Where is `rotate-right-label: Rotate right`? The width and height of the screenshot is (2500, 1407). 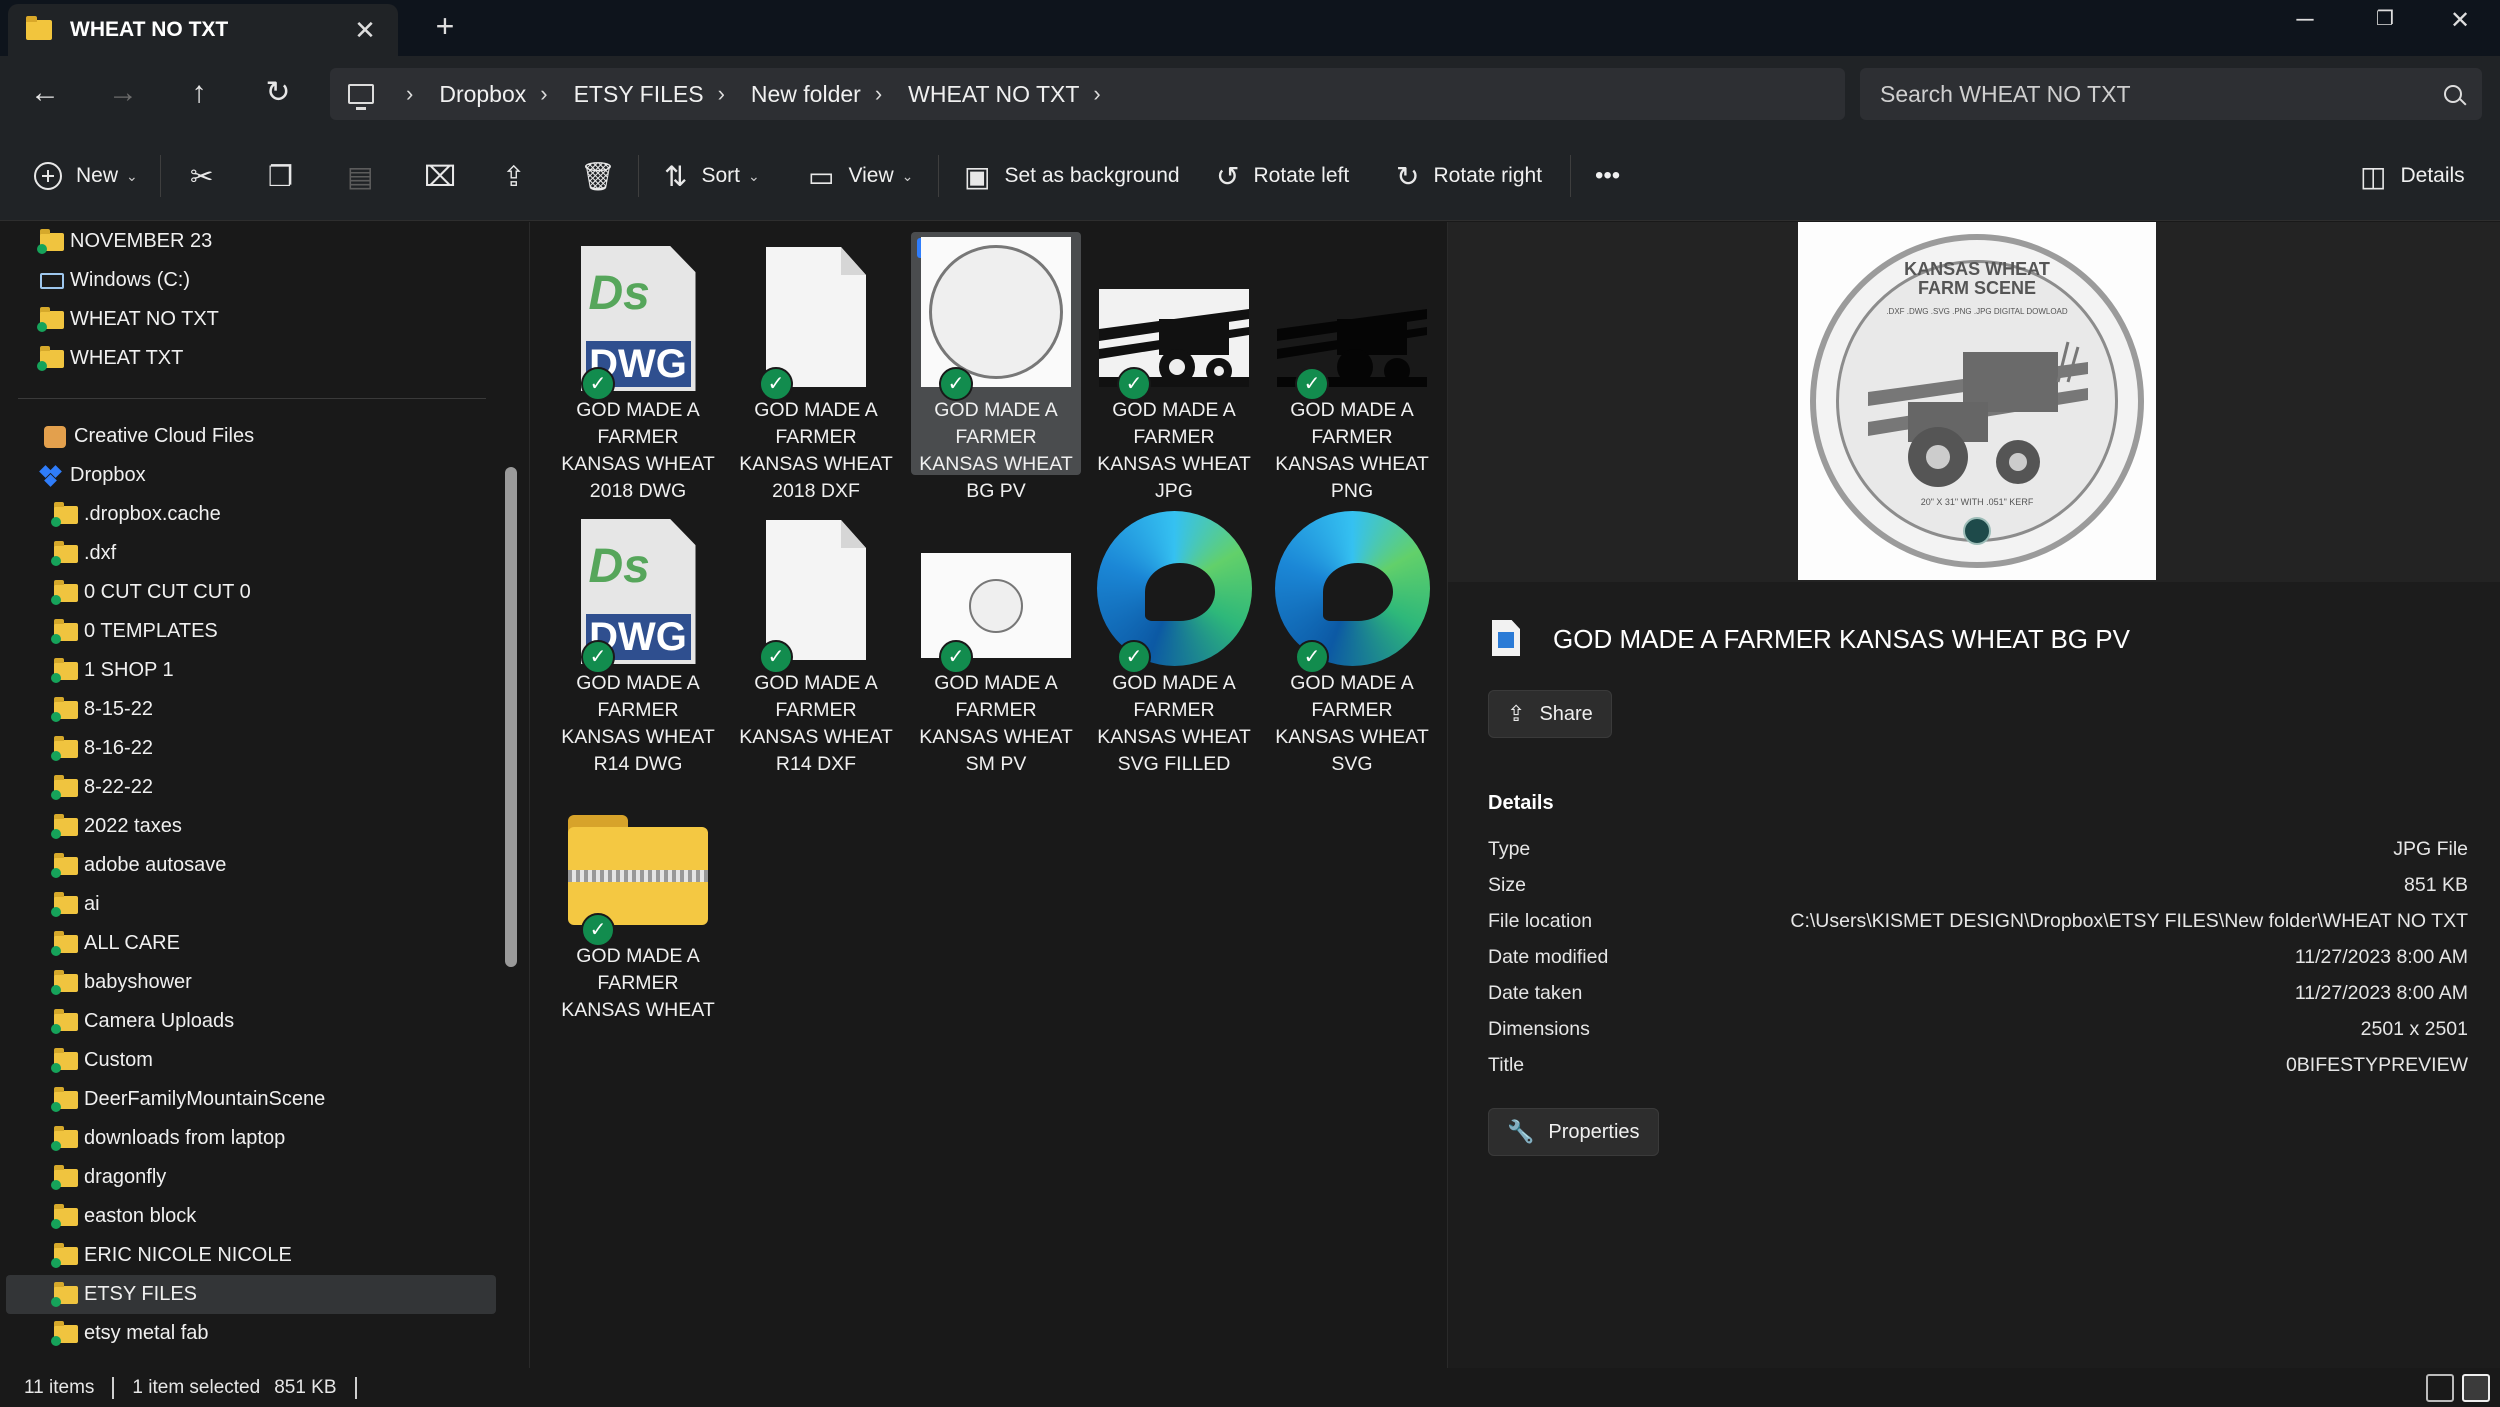
rotate-right-label: Rotate right is located at coordinates (1488, 175).